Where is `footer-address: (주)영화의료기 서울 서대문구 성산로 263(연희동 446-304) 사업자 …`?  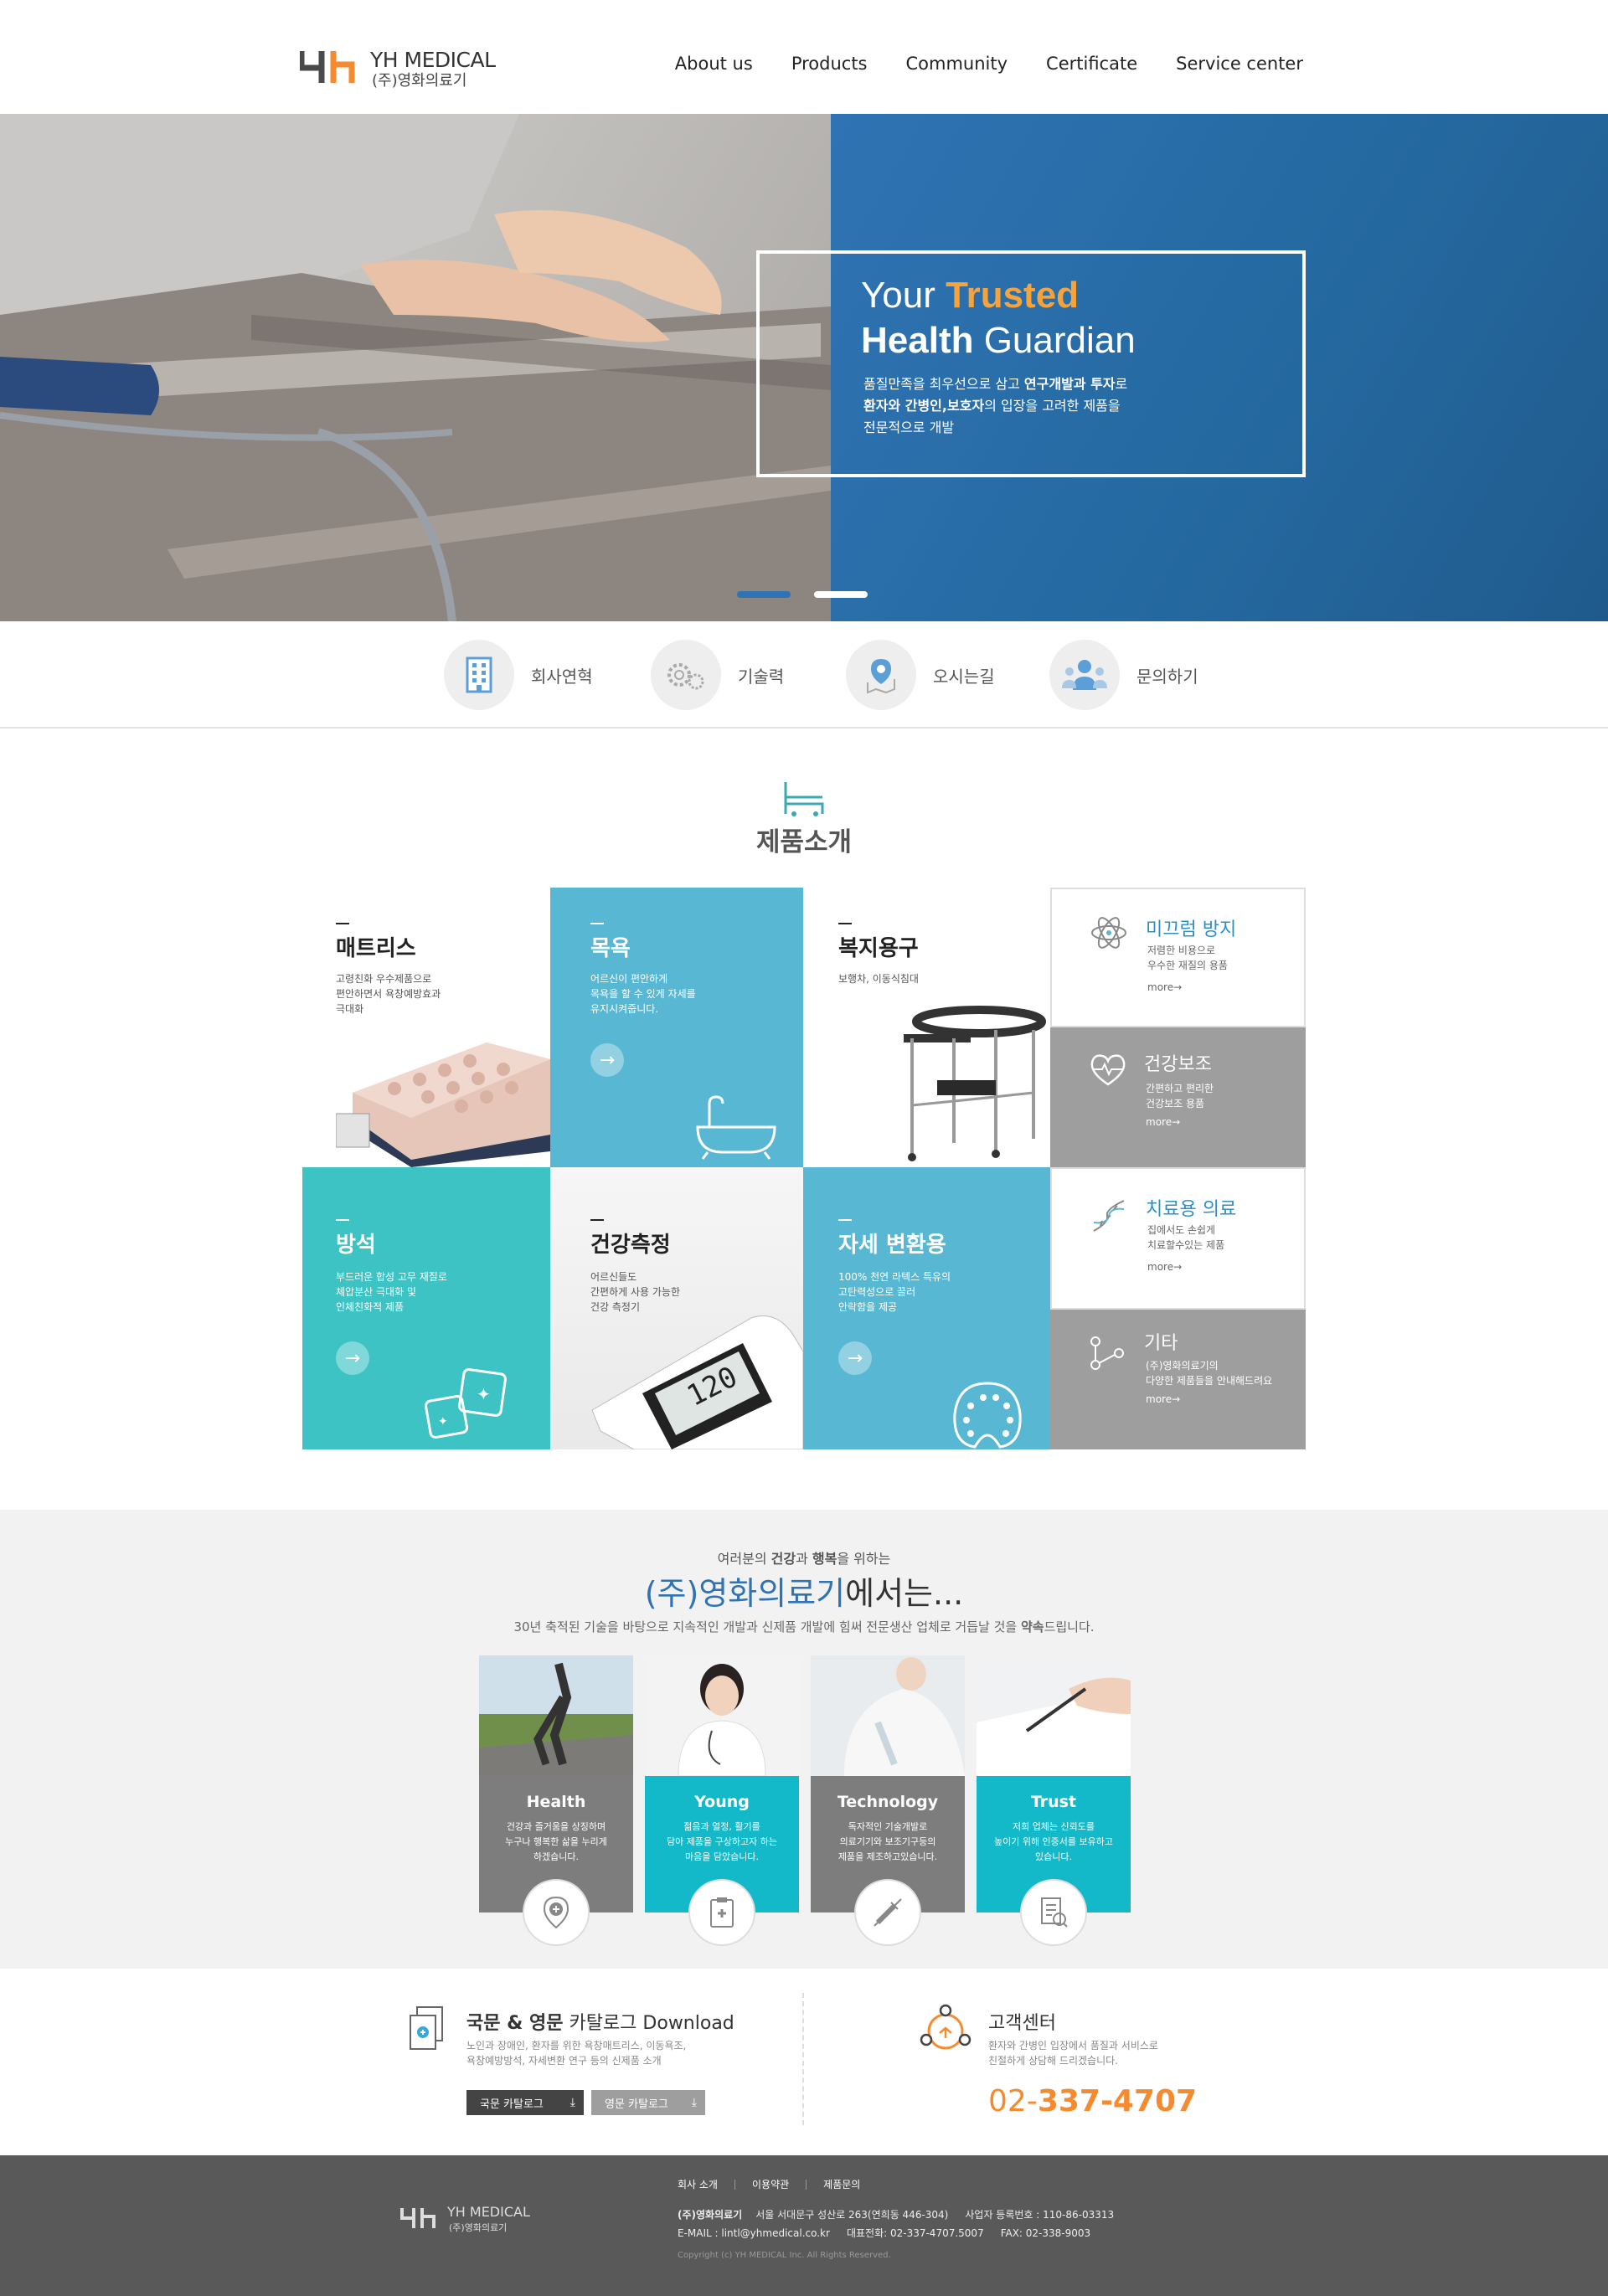 footer-address: (주)영화의료기 서울 서대문구 성산로 263(연희동 446-304) 사업자 … is located at coordinates (896, 2215).